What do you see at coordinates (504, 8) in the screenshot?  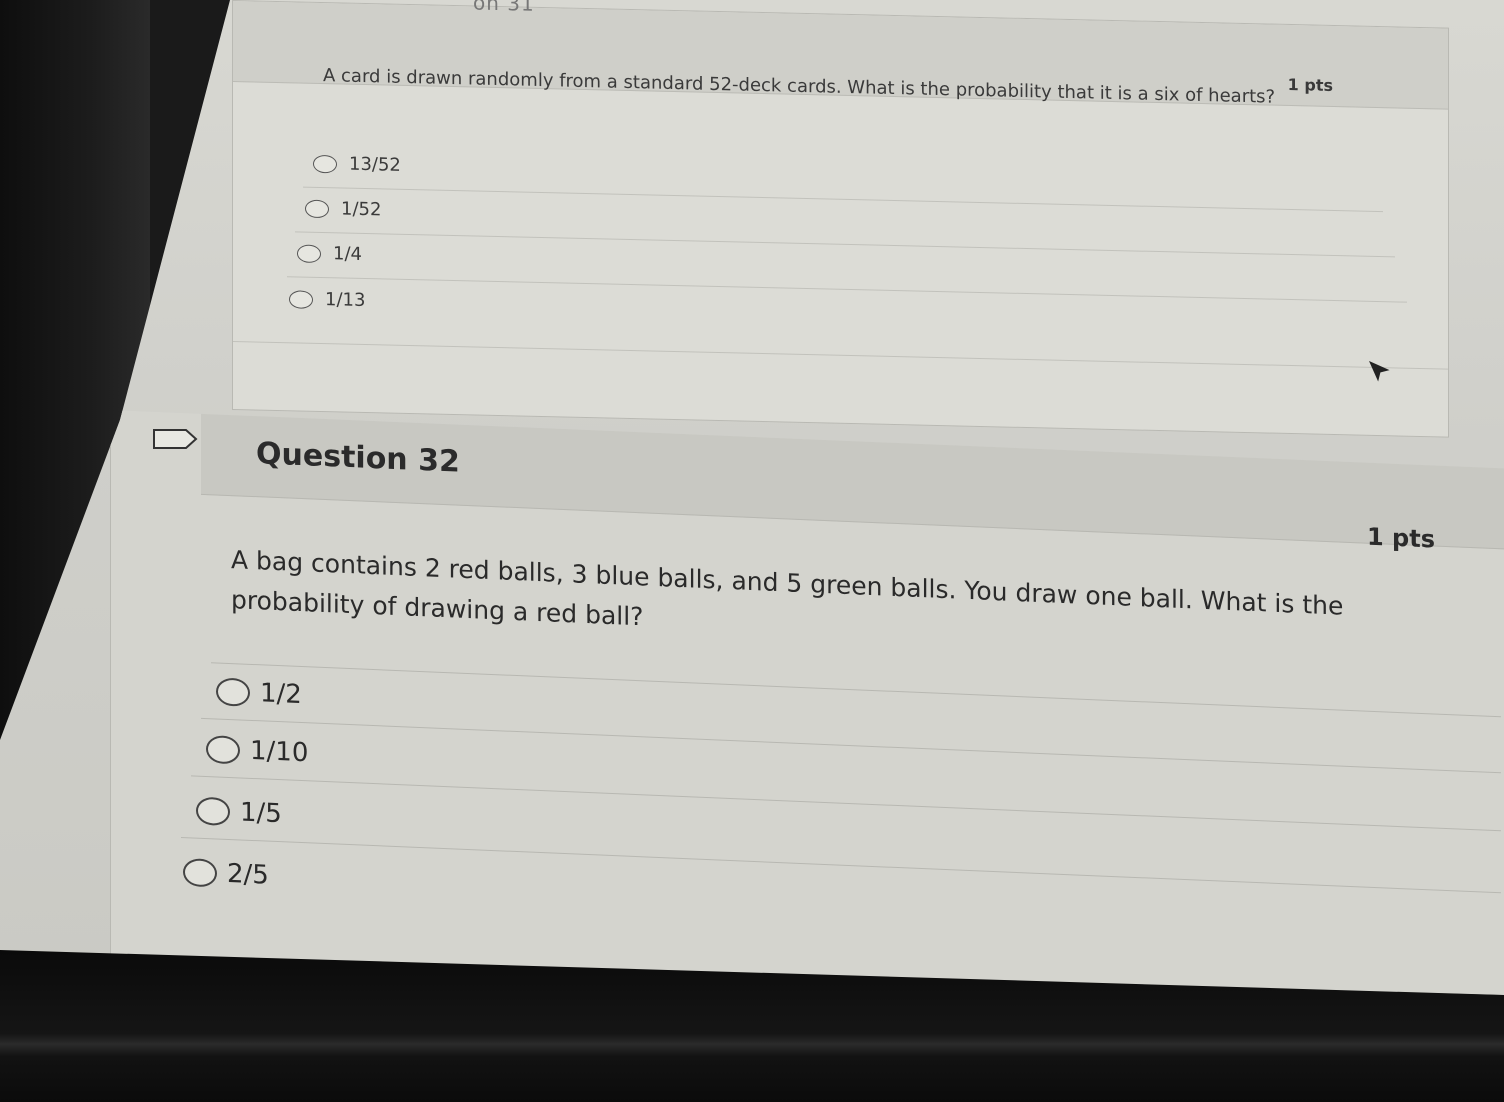 I see `question-31-title: on 31` at bounding box center [504, 8].